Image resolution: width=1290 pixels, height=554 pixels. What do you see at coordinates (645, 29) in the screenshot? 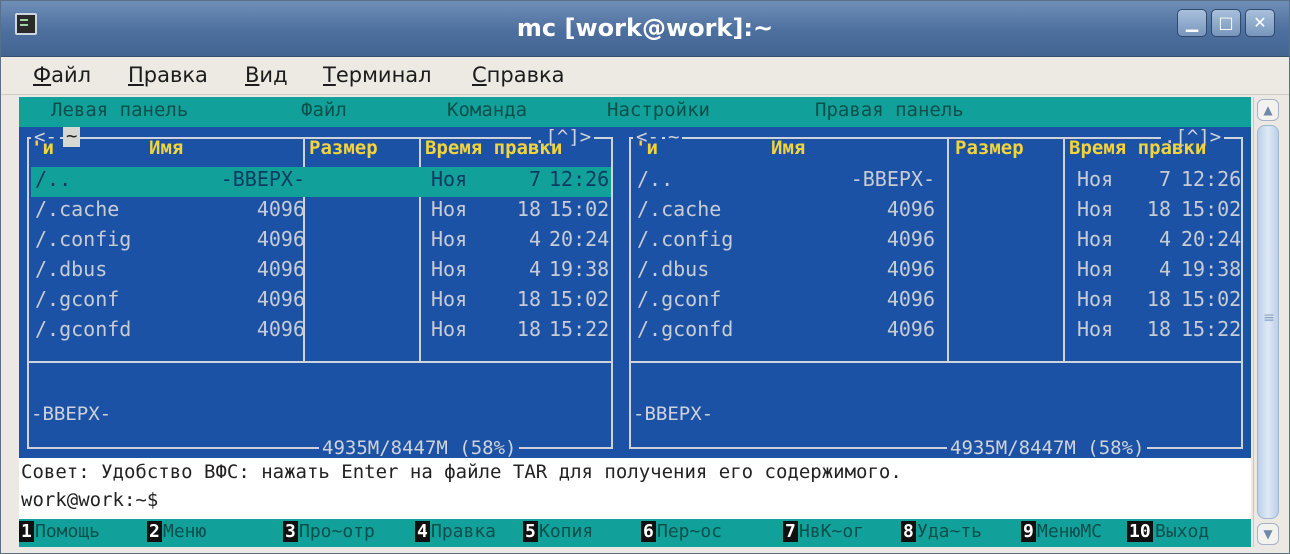
I see `title-bar: mc [work@work]:~ ▁ □ ✕` at bounding box center [645, 29].